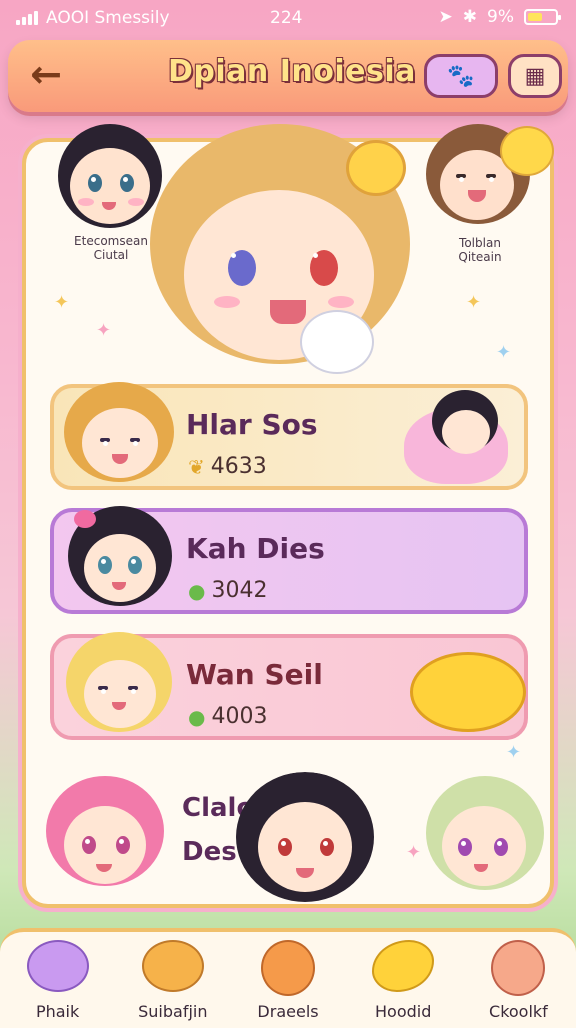 This screenshot has width=576, height=1028. Describe the element at coordinates (468, 692) in the screenshot. I see `yellow-slime-icon` at that location.